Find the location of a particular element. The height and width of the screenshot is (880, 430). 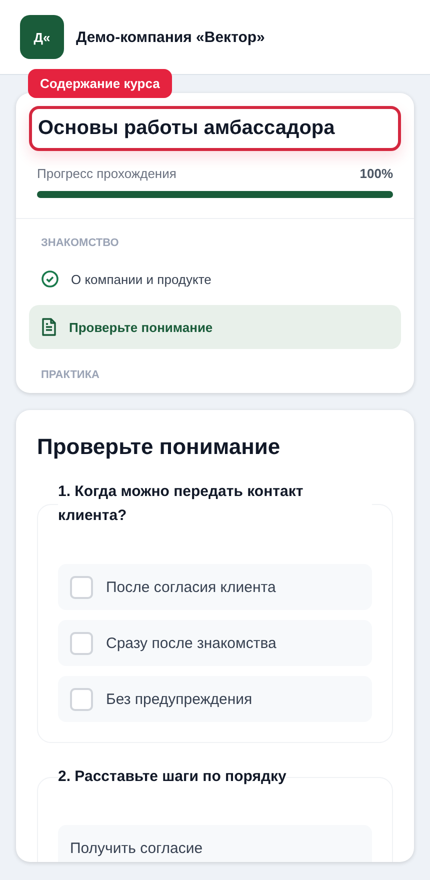

check-circle-icon is located at coordinates (50, 279).